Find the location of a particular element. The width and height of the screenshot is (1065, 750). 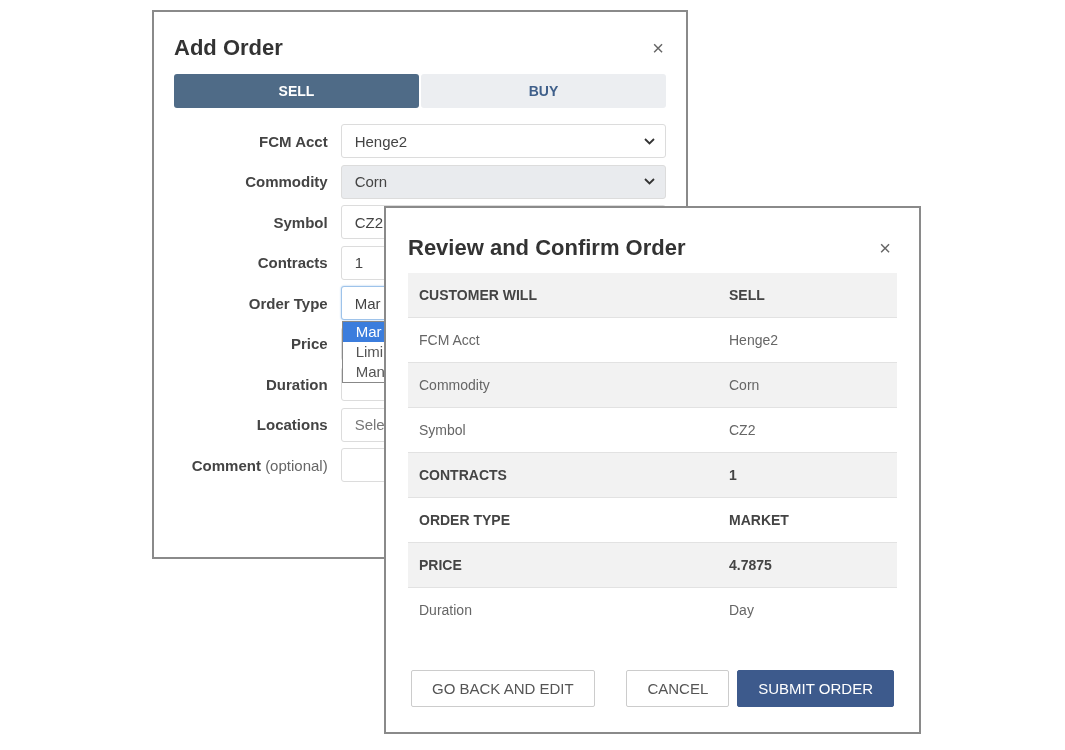

field-label: Duration is located at coordinates (296, 384).